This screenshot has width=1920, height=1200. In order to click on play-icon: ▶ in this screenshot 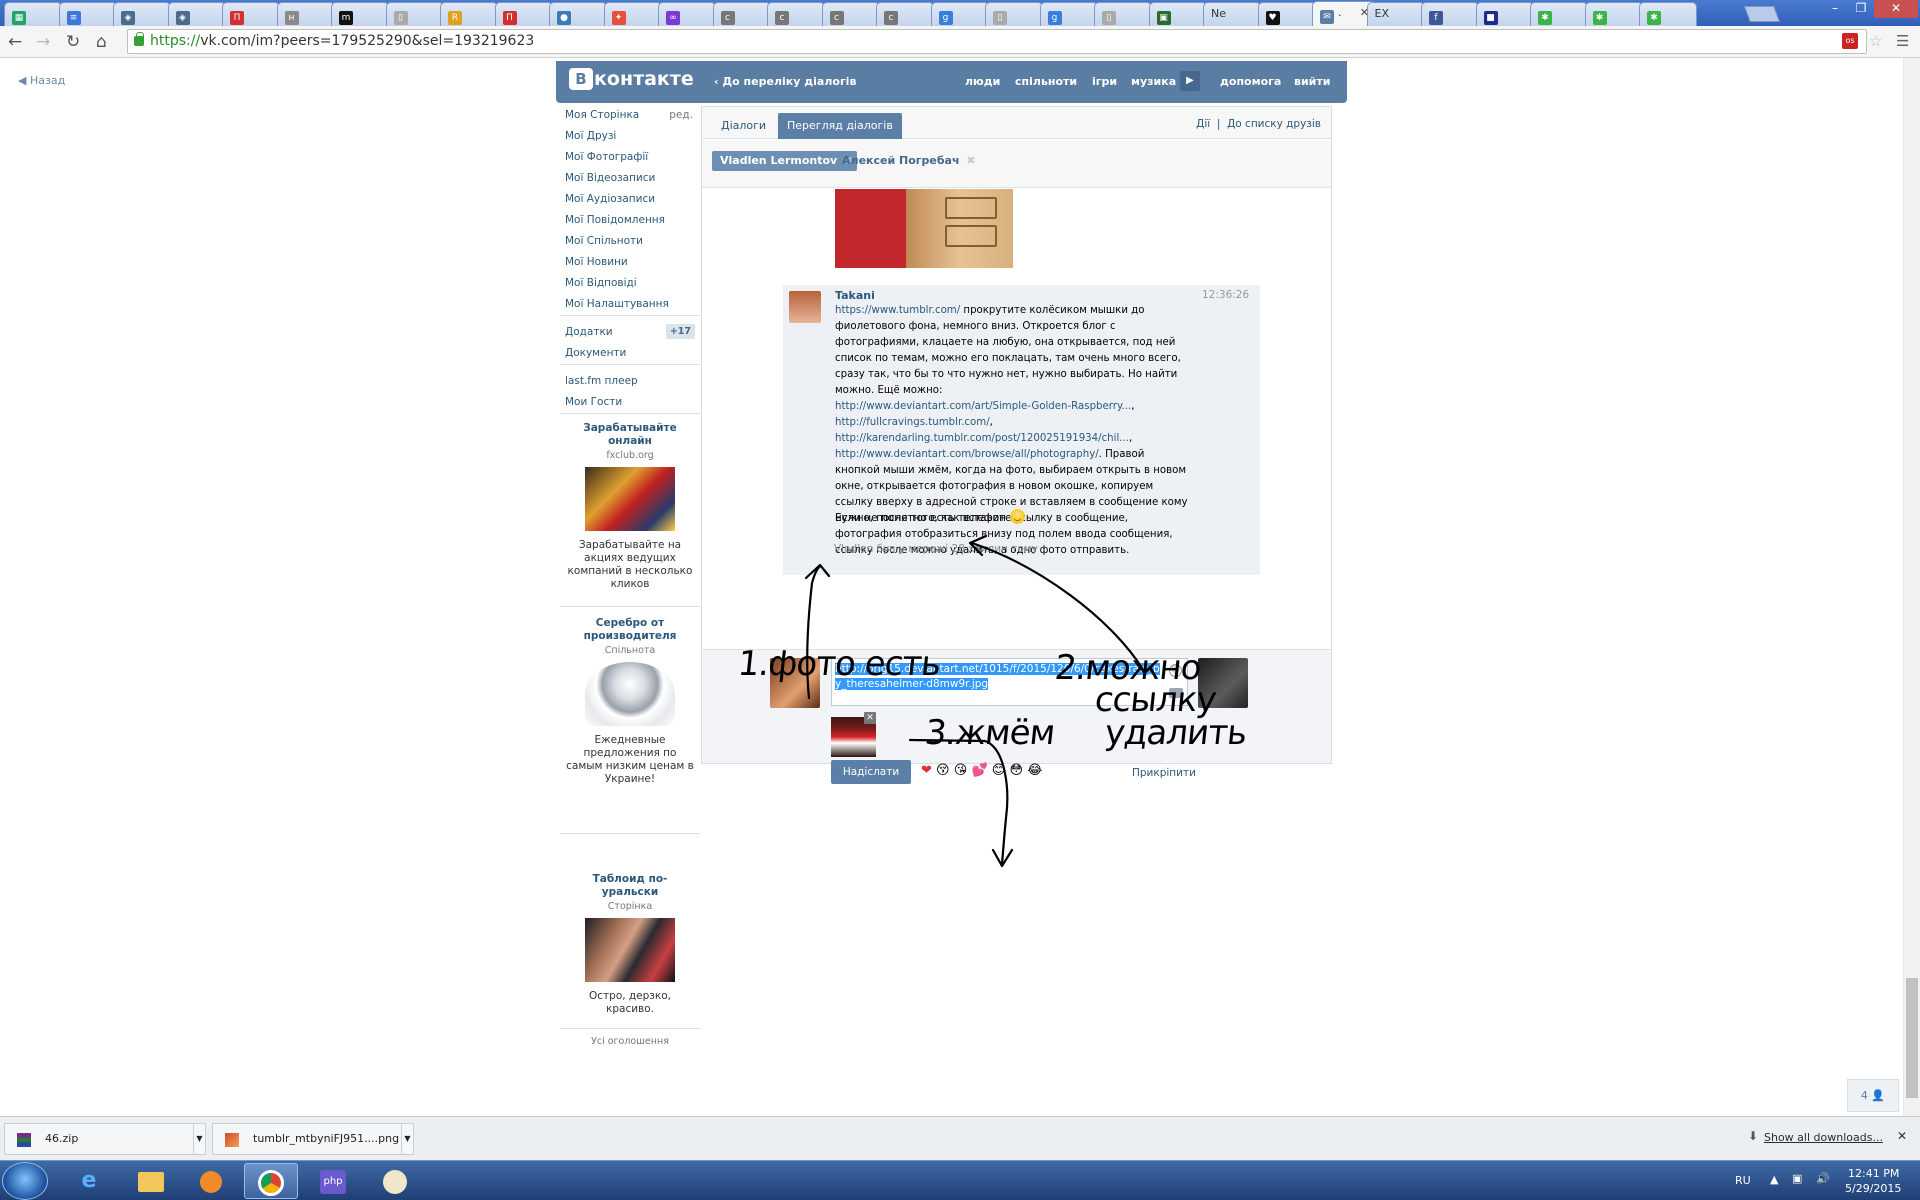, I will do `click(1190, 81)`.